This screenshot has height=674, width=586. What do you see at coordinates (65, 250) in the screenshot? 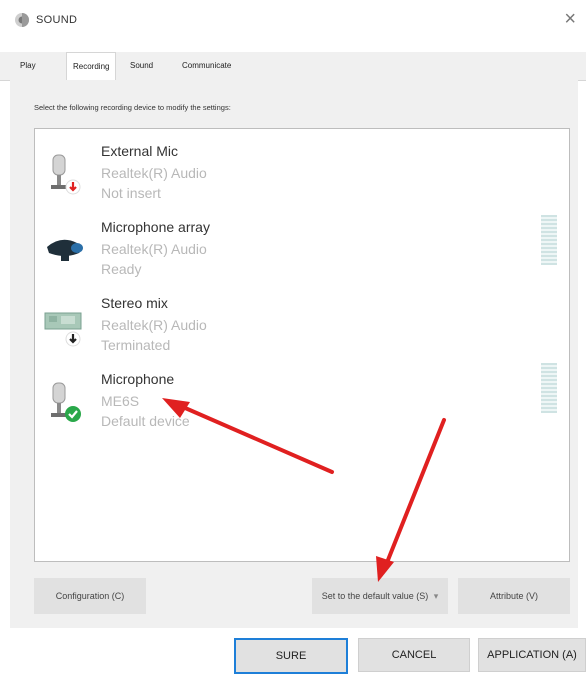
I see `webcam-icon` at bounding box center [65, 250].